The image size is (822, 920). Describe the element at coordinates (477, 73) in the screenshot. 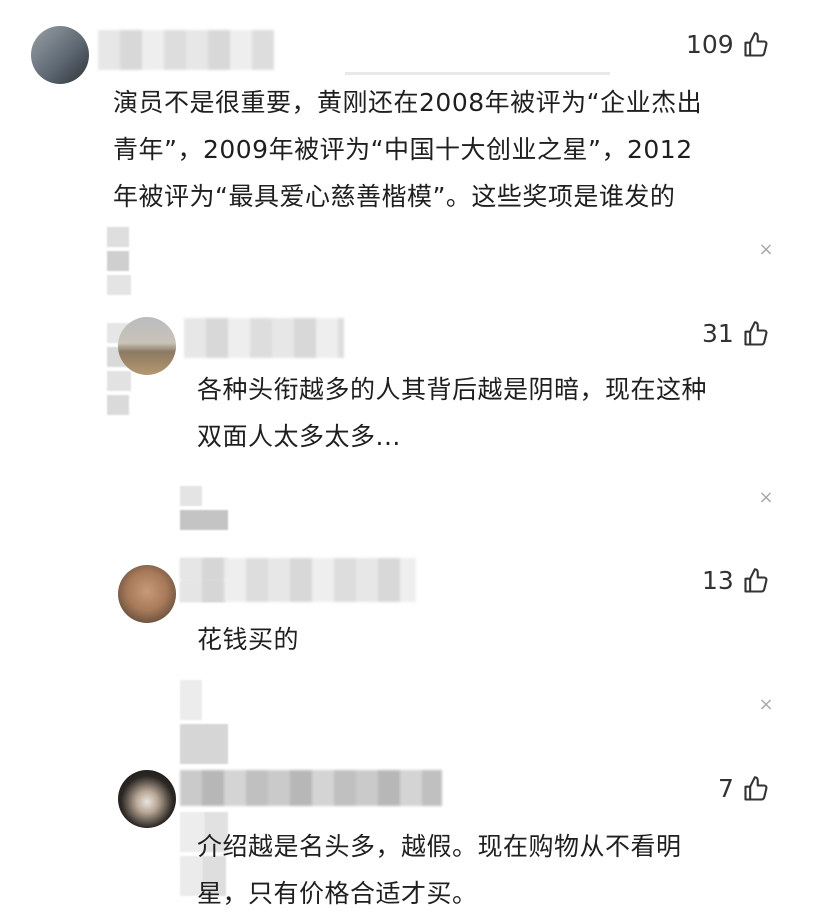

I see `divider` at that location.